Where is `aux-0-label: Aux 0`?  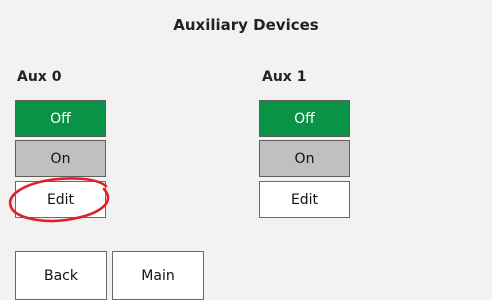 aux-0-label: Aux 0 is located at coordinates (39, 77).